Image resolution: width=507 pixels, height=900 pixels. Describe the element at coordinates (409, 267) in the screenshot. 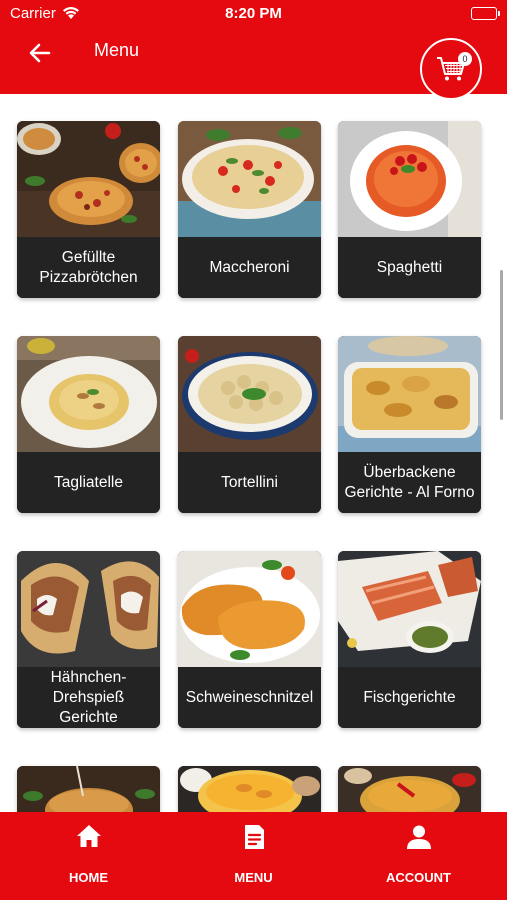

I see `category-label: Spaghetti` at that location.